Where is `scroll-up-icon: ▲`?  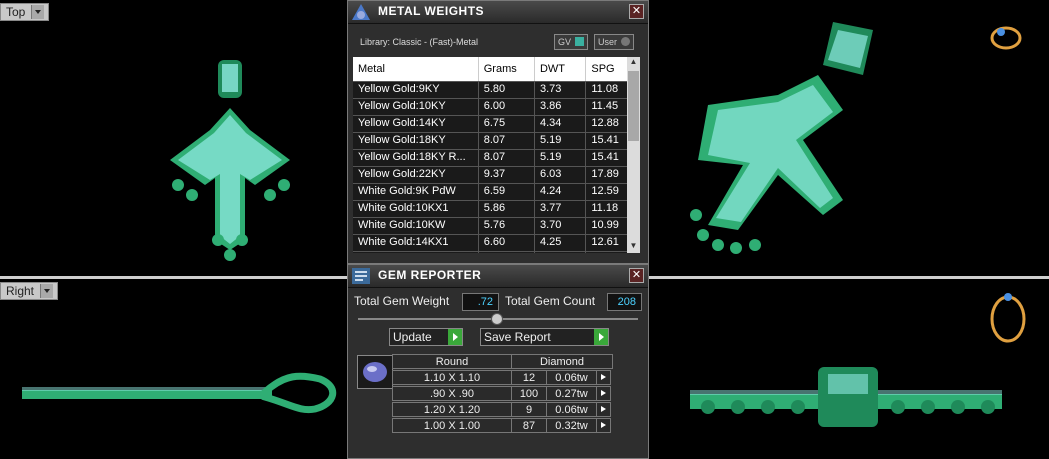 scroll-up-icon: ▲ is located at coordinates (633, 63).